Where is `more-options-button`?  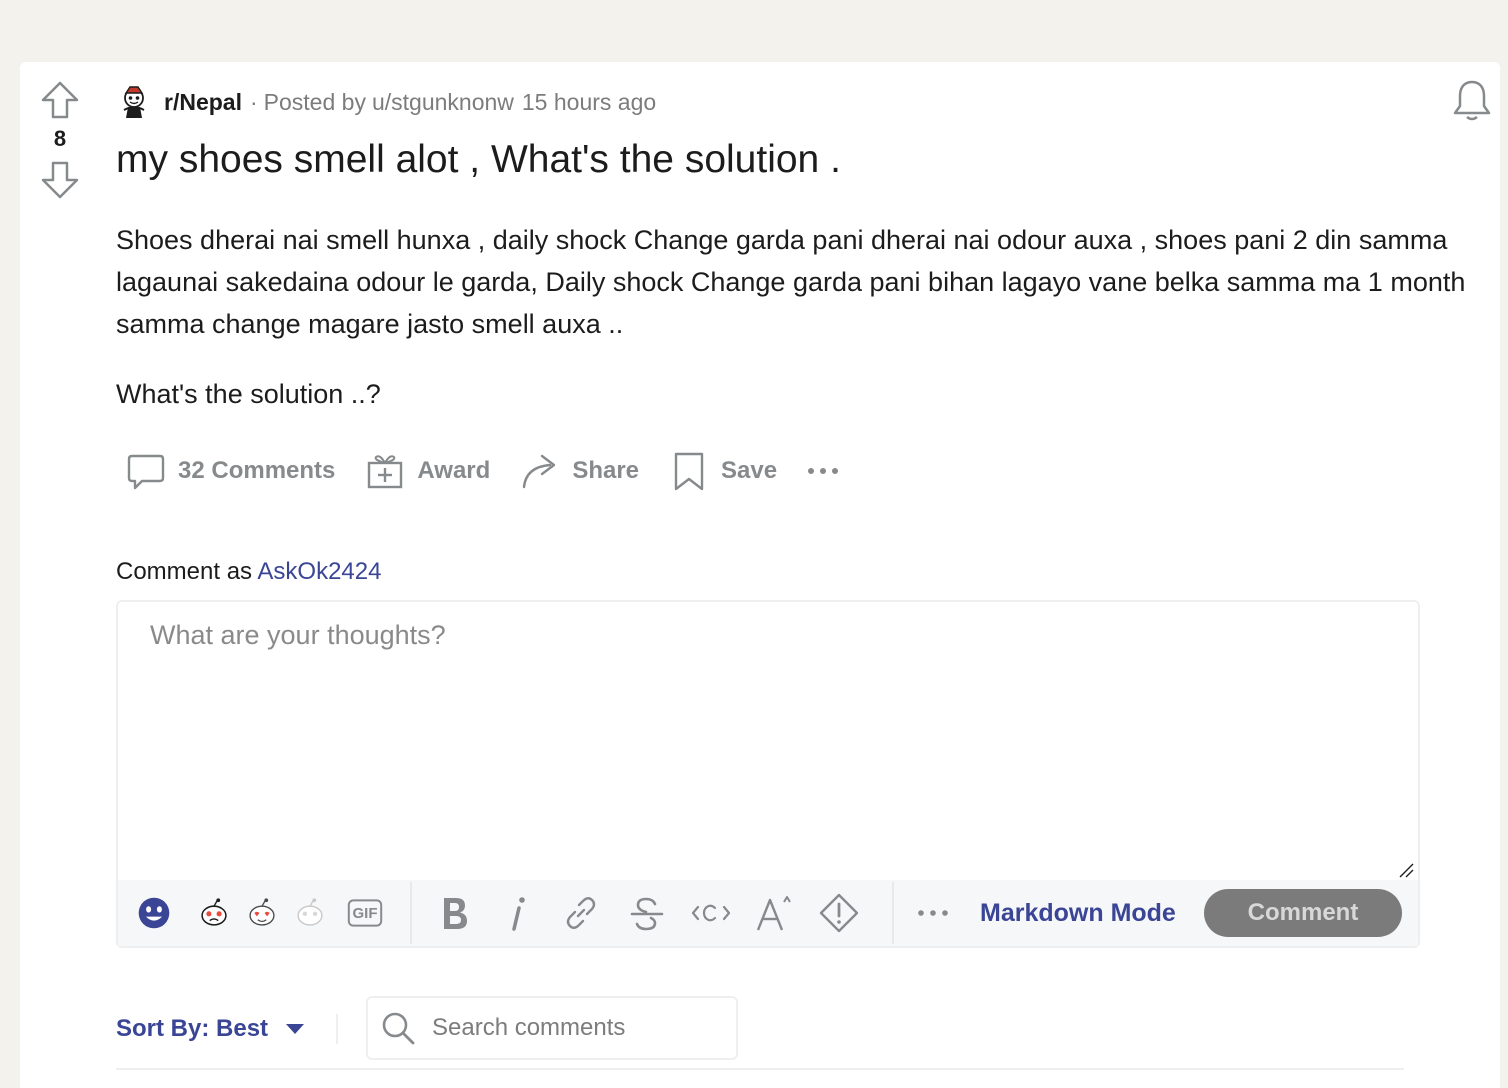 more-options-button is located at coordinates (823, 471).